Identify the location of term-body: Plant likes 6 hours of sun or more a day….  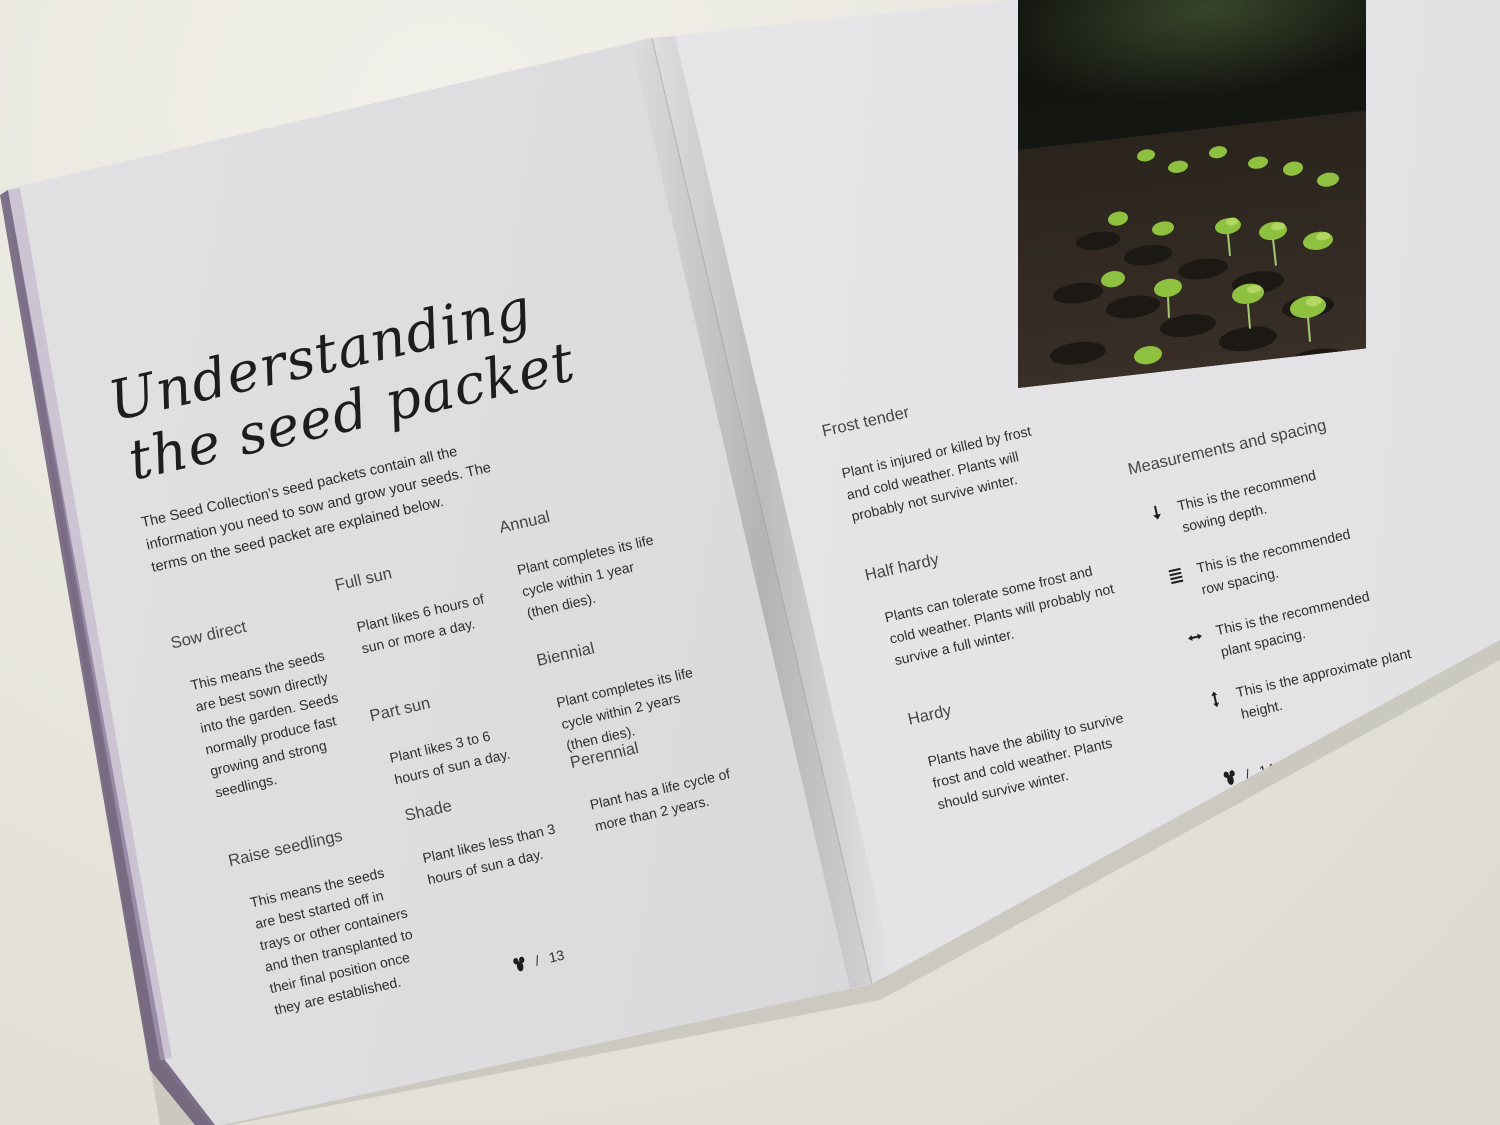
(420, 623).